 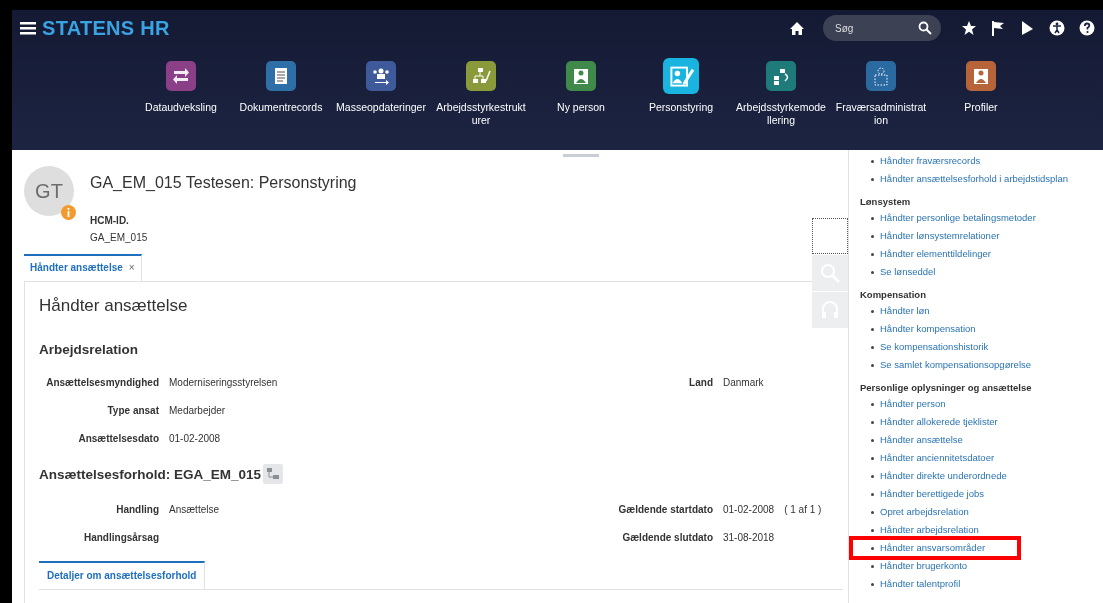 What do you see at coordinates (781, 91) in the screenshot?
I see `app-launcher: Arbejdsstyrkemode llering` at bounding box center [781, 91].